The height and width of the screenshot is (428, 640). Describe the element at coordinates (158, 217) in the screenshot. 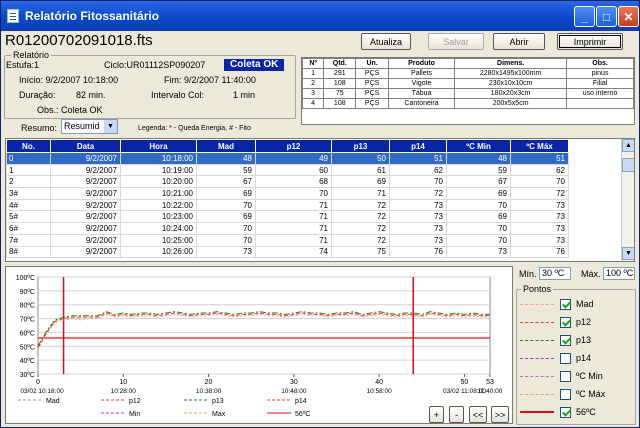

I see `table-cell: 10:23:00` at that location.